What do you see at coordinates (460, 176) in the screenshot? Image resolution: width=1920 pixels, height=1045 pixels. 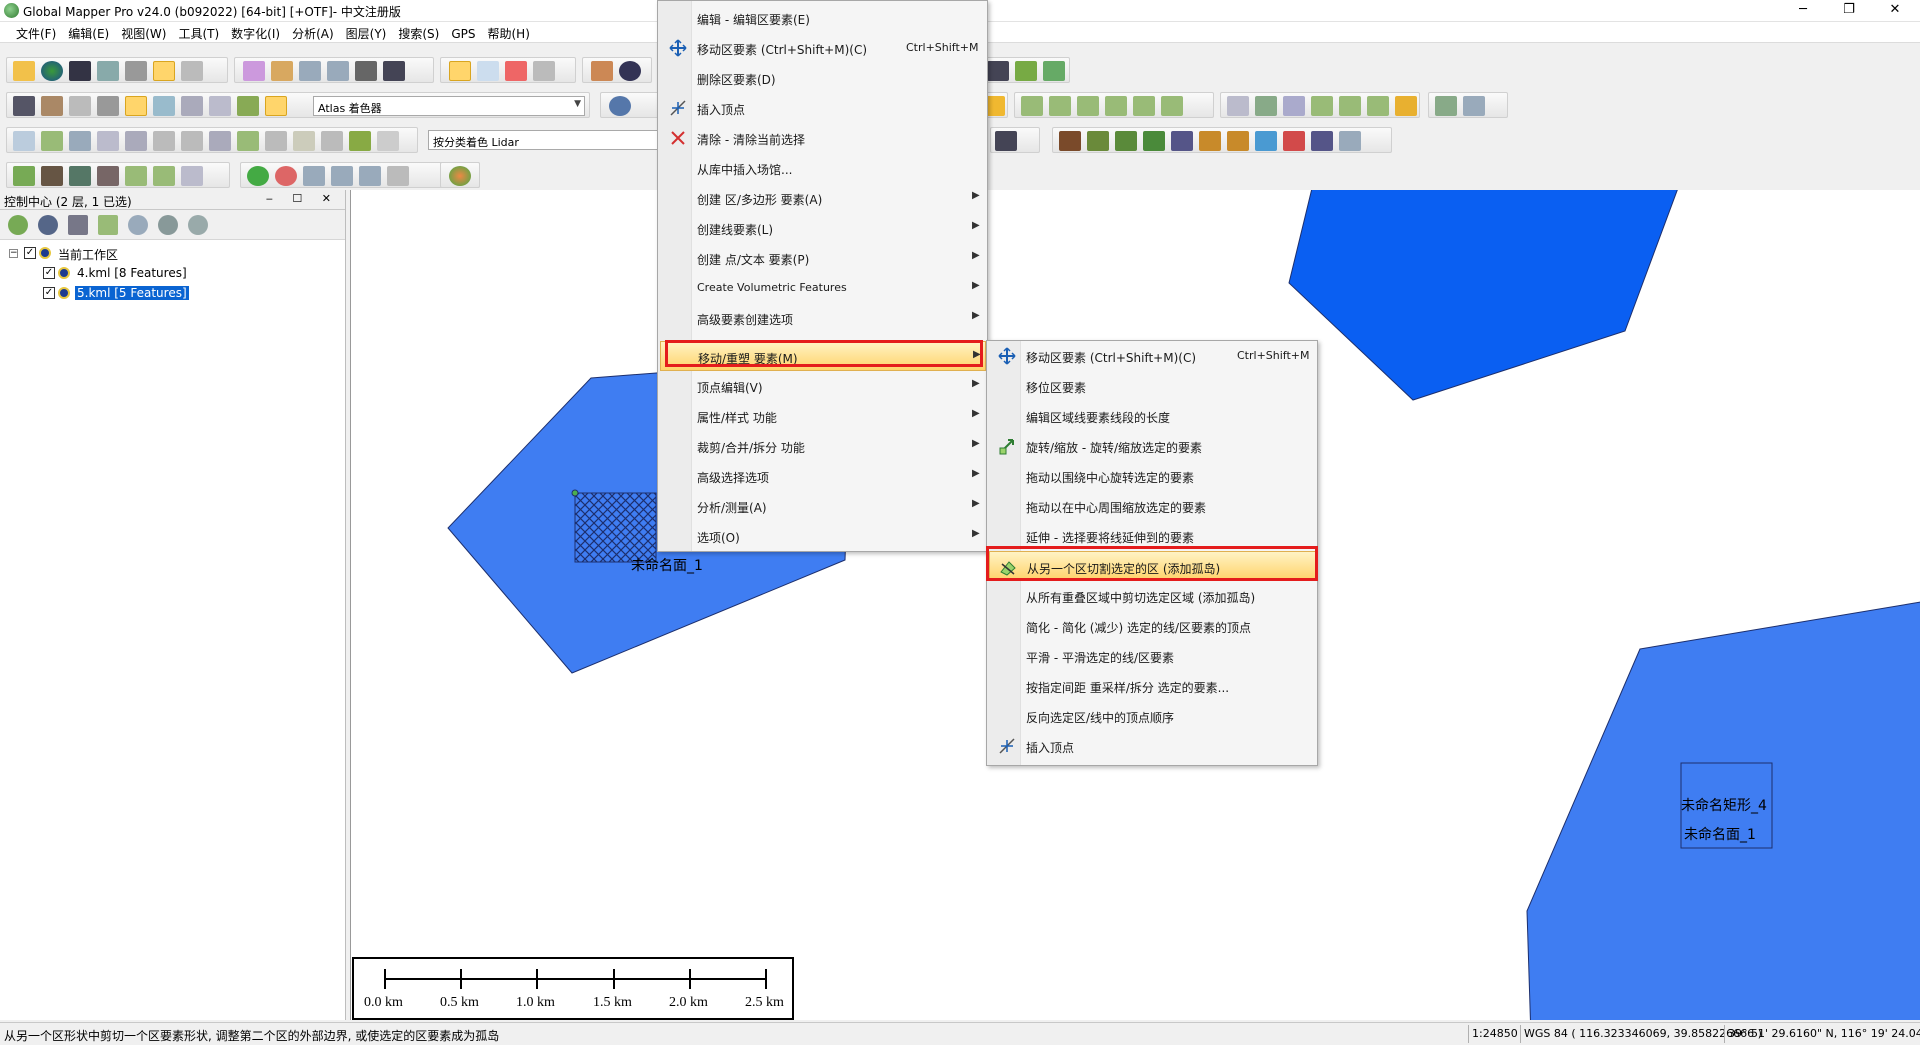 I see `pie-chart-icon` at bounding box center [460, 176].